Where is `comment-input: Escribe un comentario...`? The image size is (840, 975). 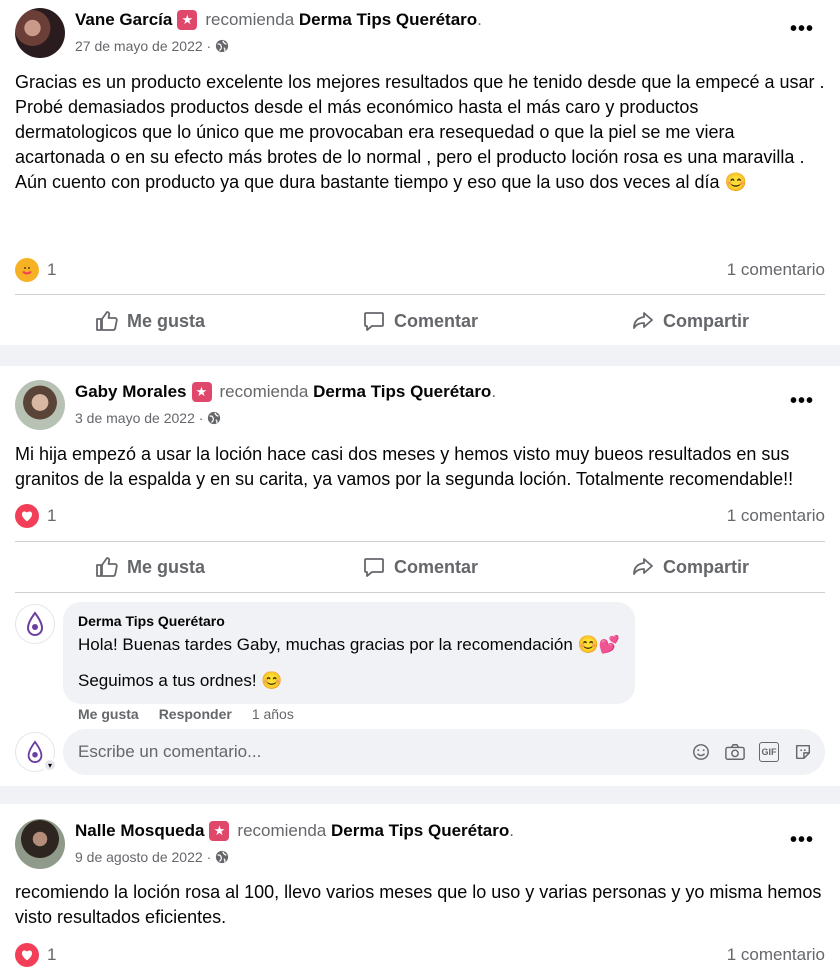
comment-input: Escribe un comentario... is located at coordinates (384, 752).